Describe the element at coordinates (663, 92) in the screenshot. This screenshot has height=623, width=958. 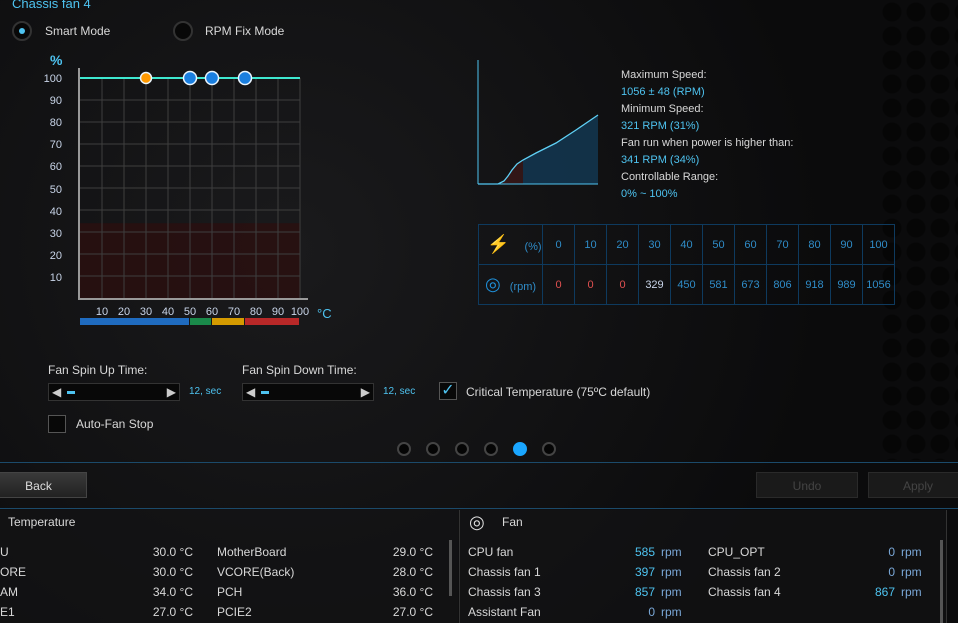
I see `max-speed-value: 1056 ± 48 (RPM)` at that location.